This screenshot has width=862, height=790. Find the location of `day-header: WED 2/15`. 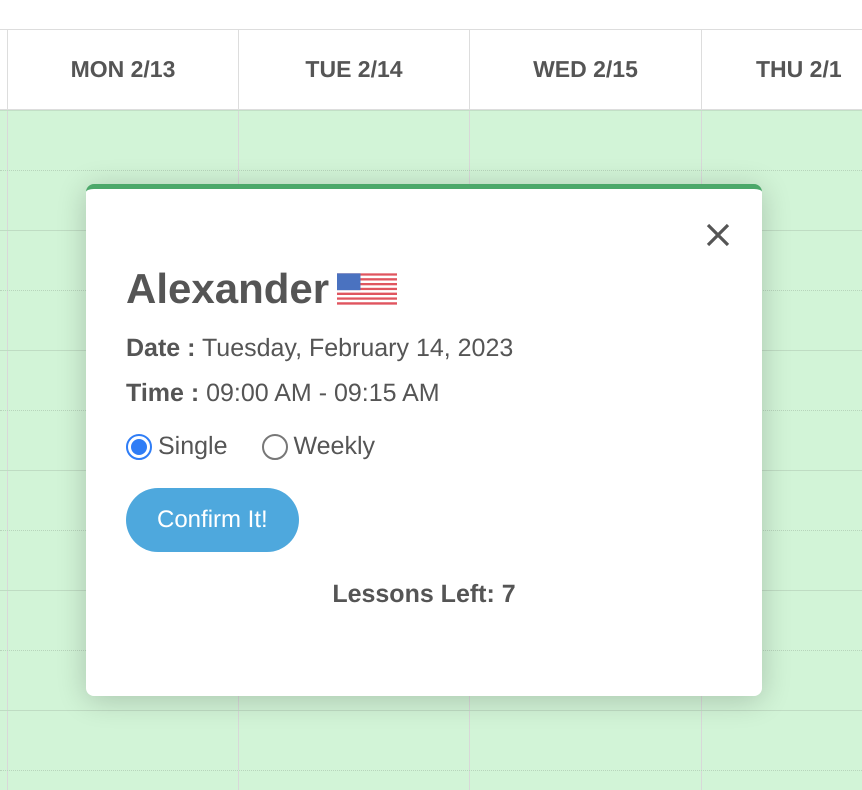

day-header: WED 2/15 is located at coordinates (585, 69).